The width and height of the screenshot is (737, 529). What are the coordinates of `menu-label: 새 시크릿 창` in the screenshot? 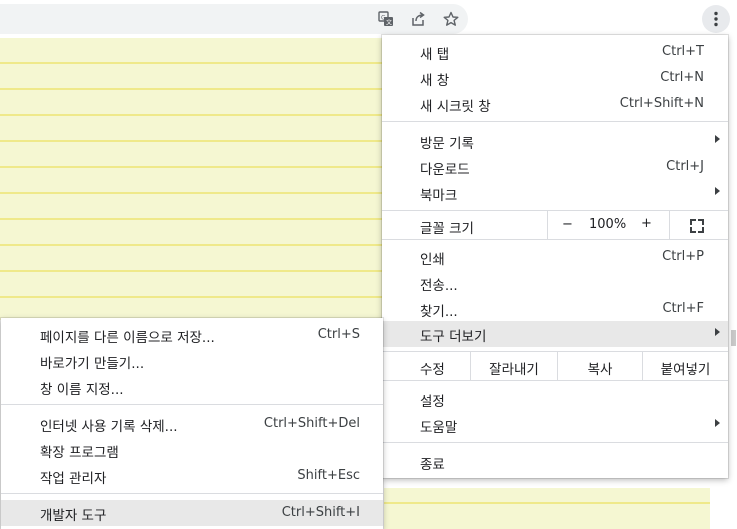 It's located at (455, 107).